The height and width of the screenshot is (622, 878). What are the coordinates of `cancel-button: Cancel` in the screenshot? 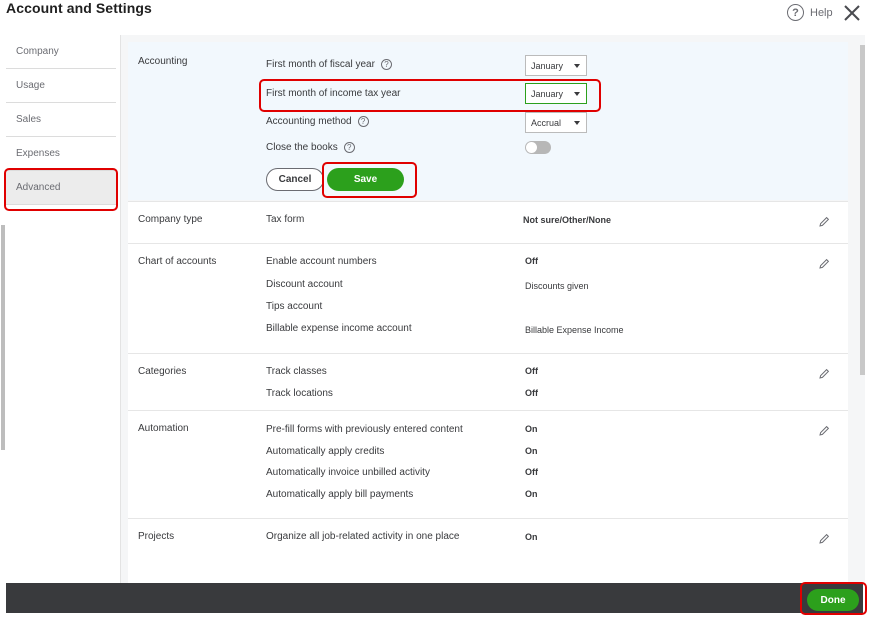 It's located at (295, 179).